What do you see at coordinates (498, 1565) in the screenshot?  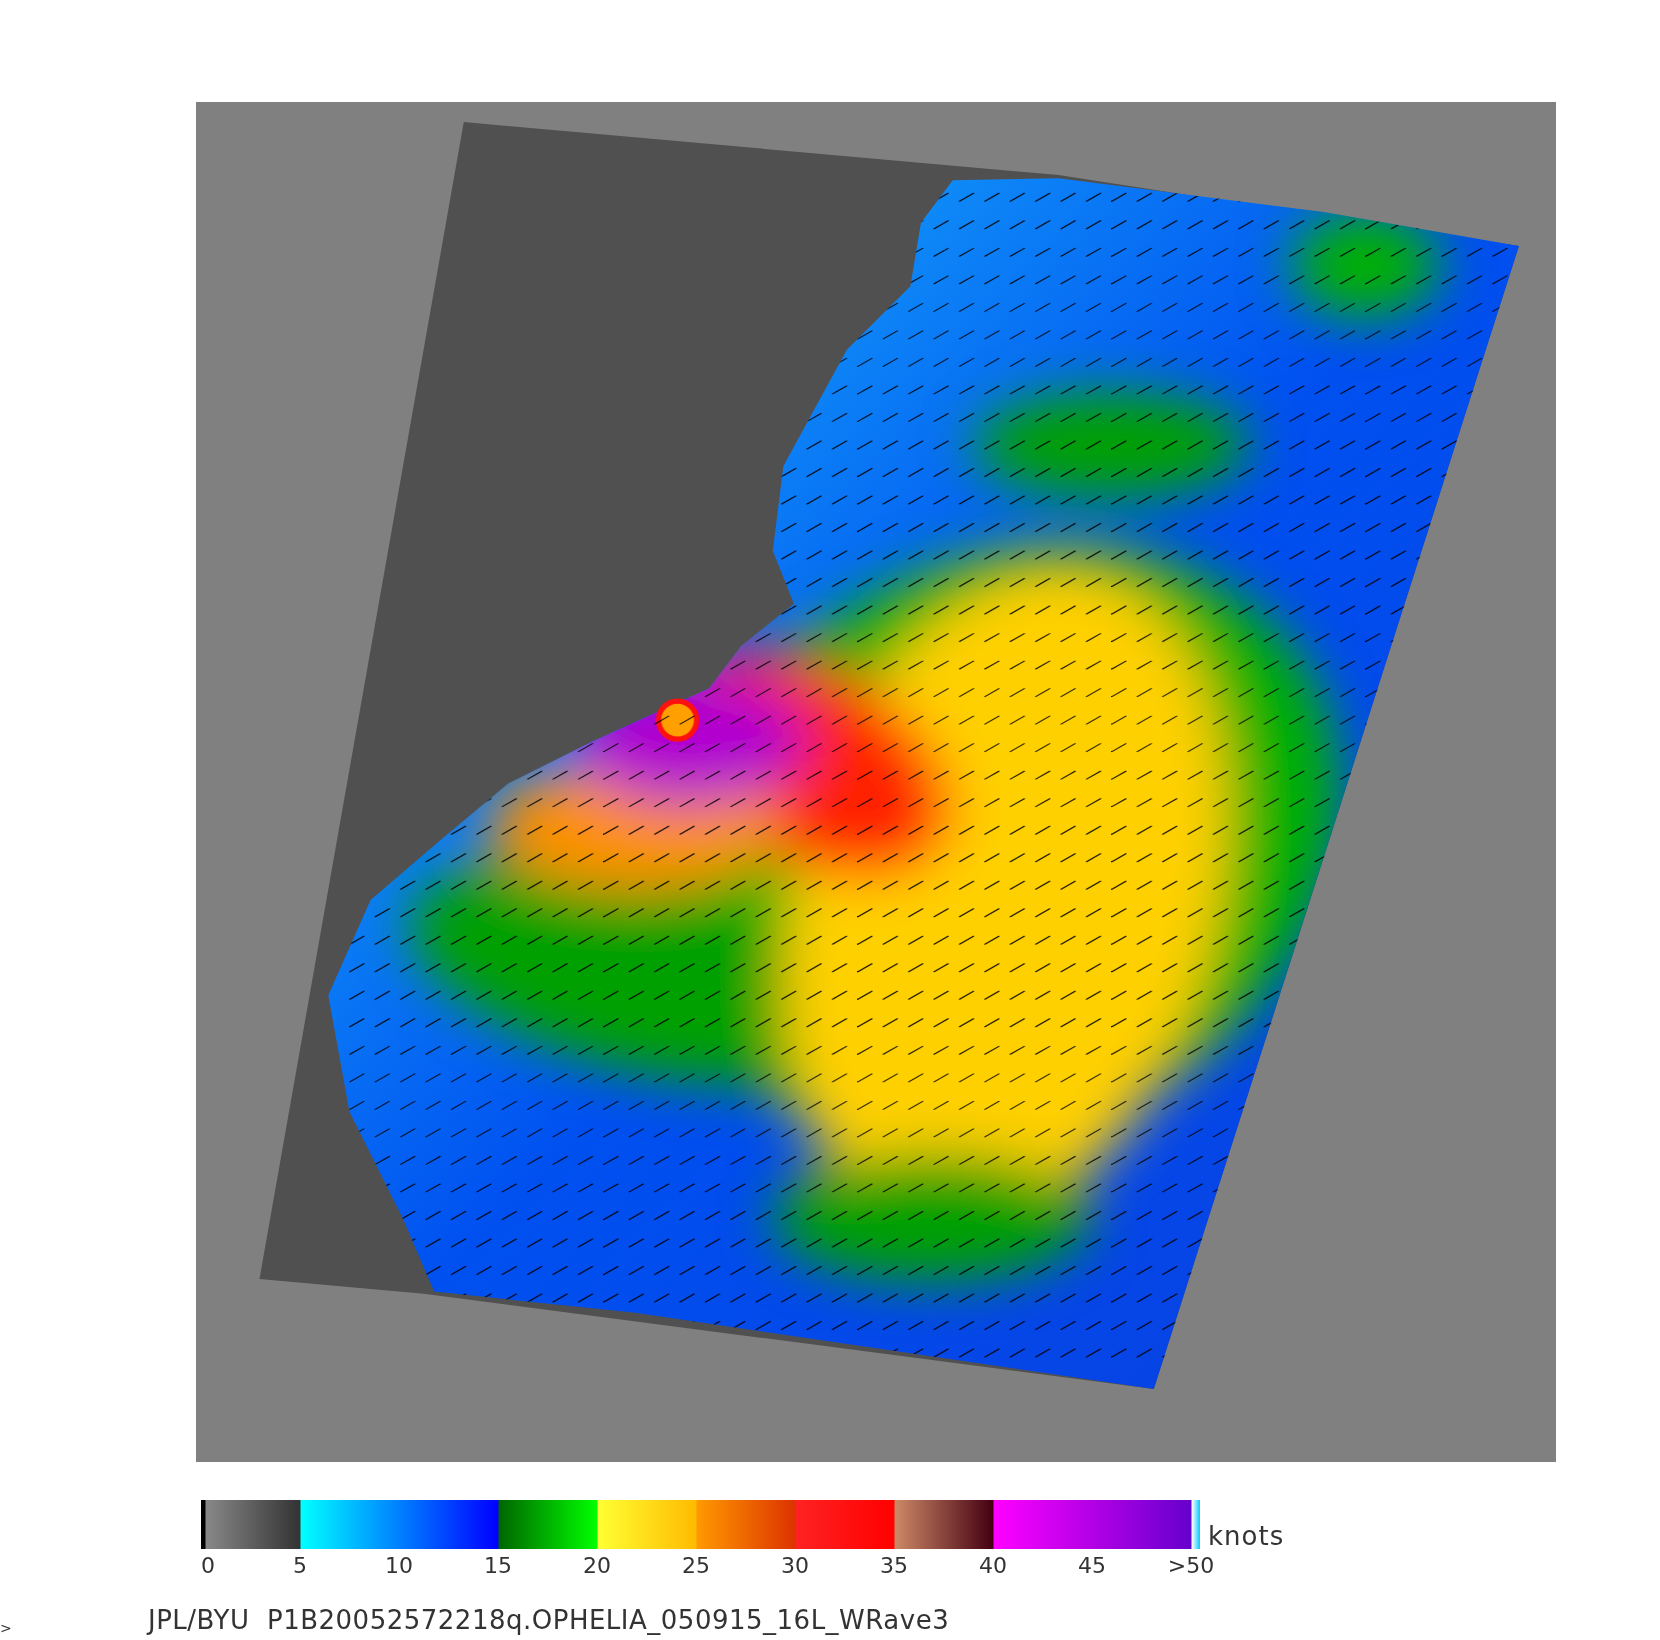 I see `scale-tick-label: 15` at bounding box center [498, 1565].